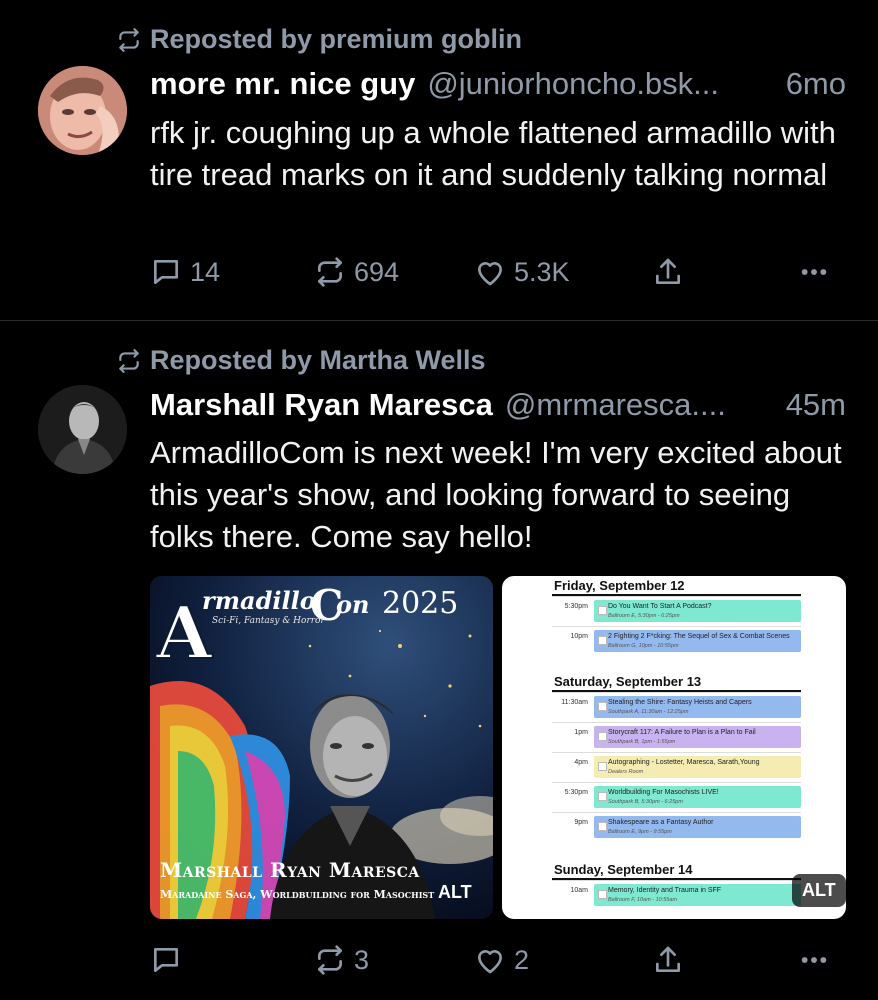 Image resolution: width=878 pixels, height=1000 pixels. I want to click on schedule-event-location: Southpark B, 1pm - 1:55pm, so click(642, 742).